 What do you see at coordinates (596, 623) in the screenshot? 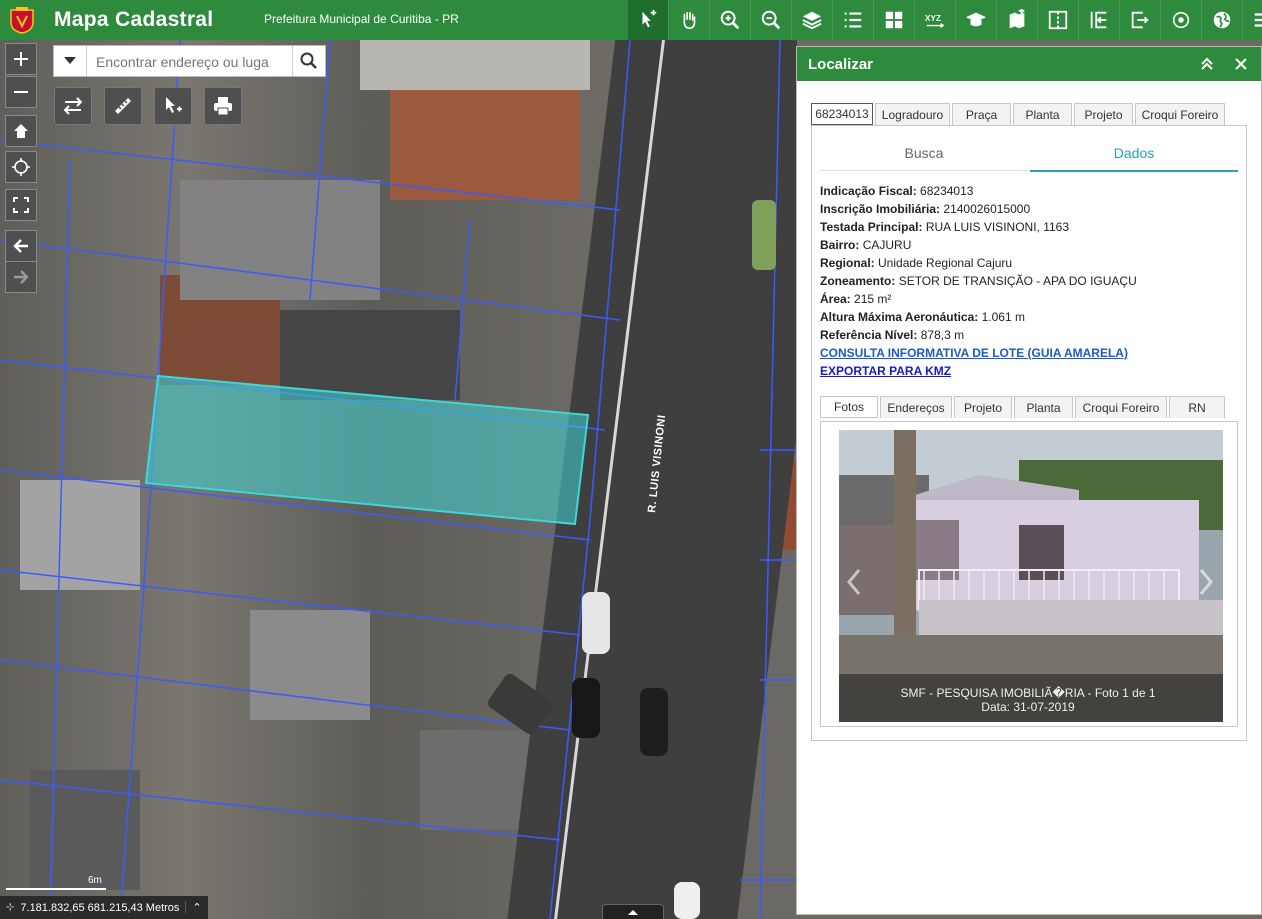
I see `car-white` at bounding box center [596, 623].